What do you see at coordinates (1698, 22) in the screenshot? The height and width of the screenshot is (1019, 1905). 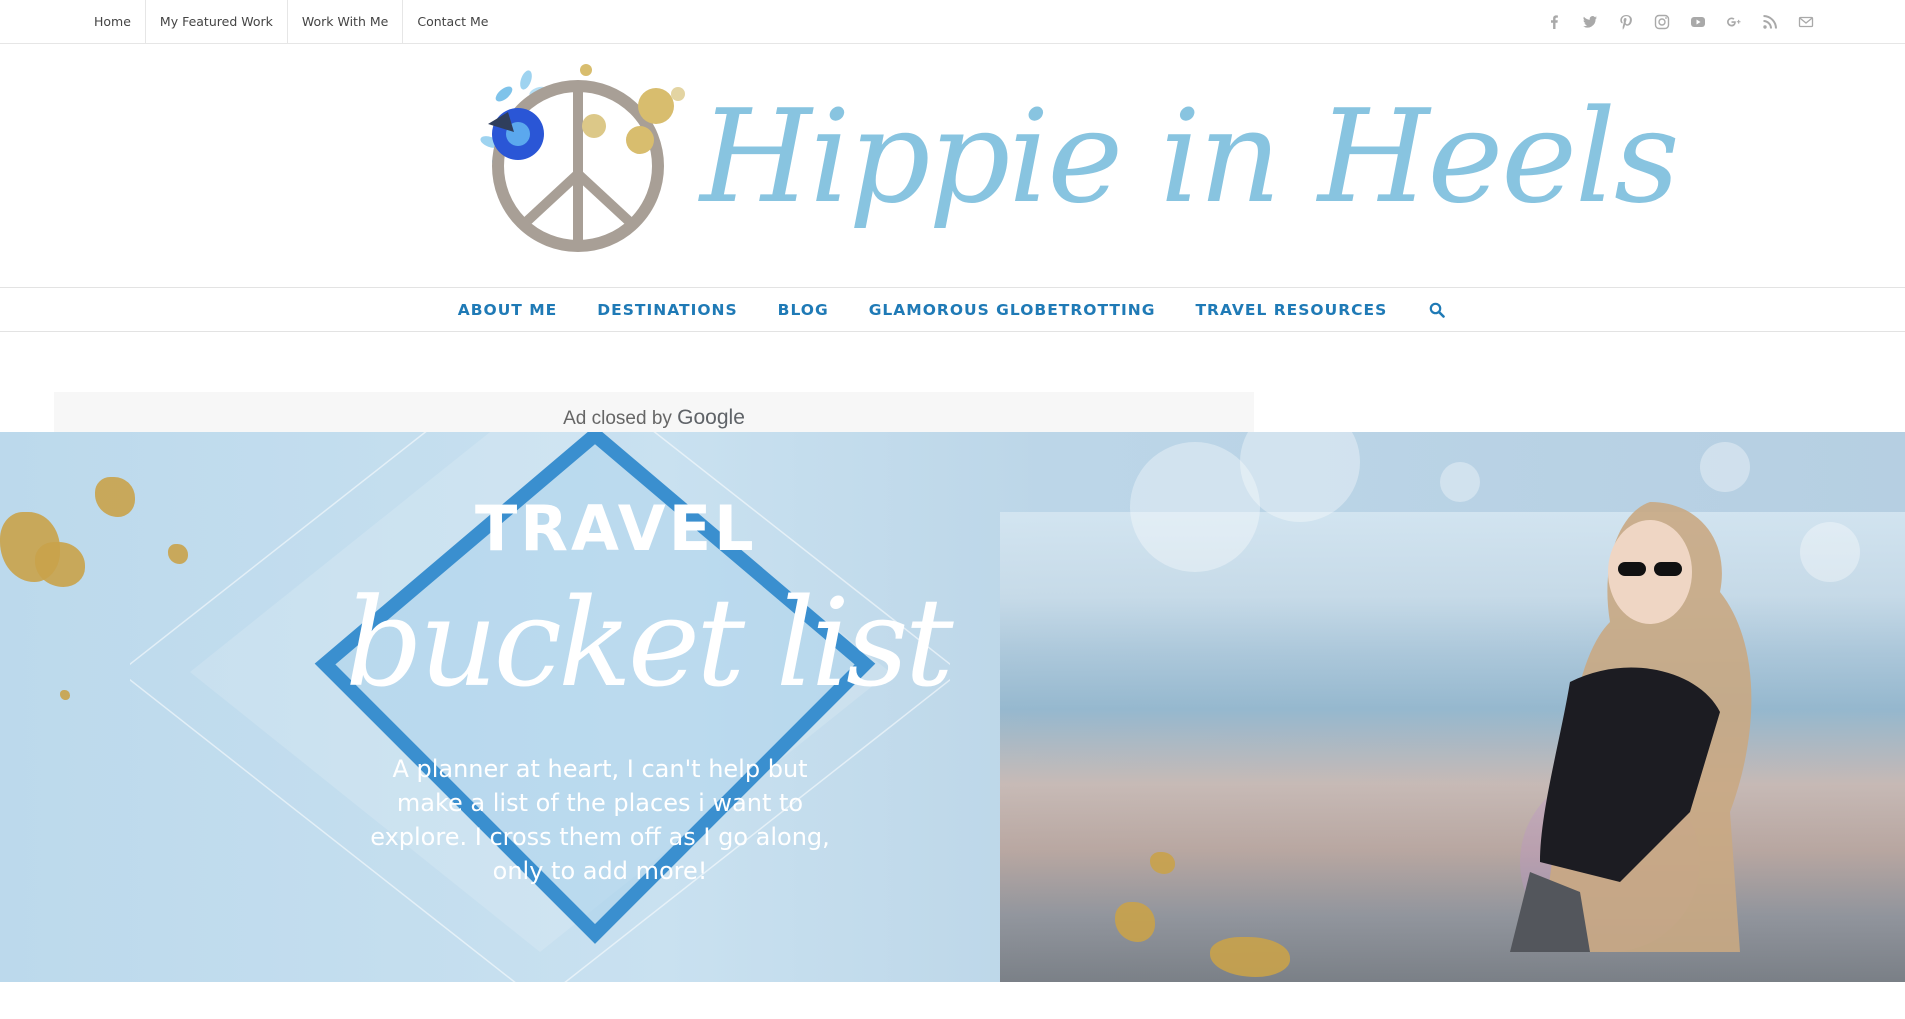 I see `youtube-icon` at bounding box center [1698, 22].